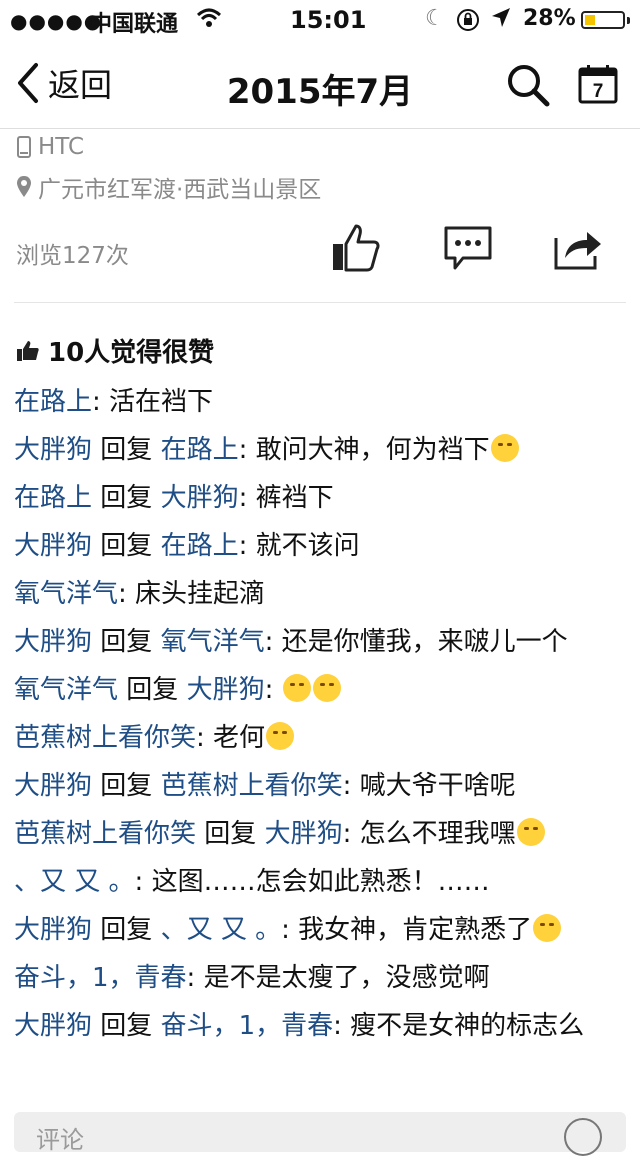 The image size is (640, 1156). What do you see at coordinates (320, 594) in the screenshot?
I see `comment-item: 氧气洋气: 床头挂起滴` at bounding box center [320, 594].